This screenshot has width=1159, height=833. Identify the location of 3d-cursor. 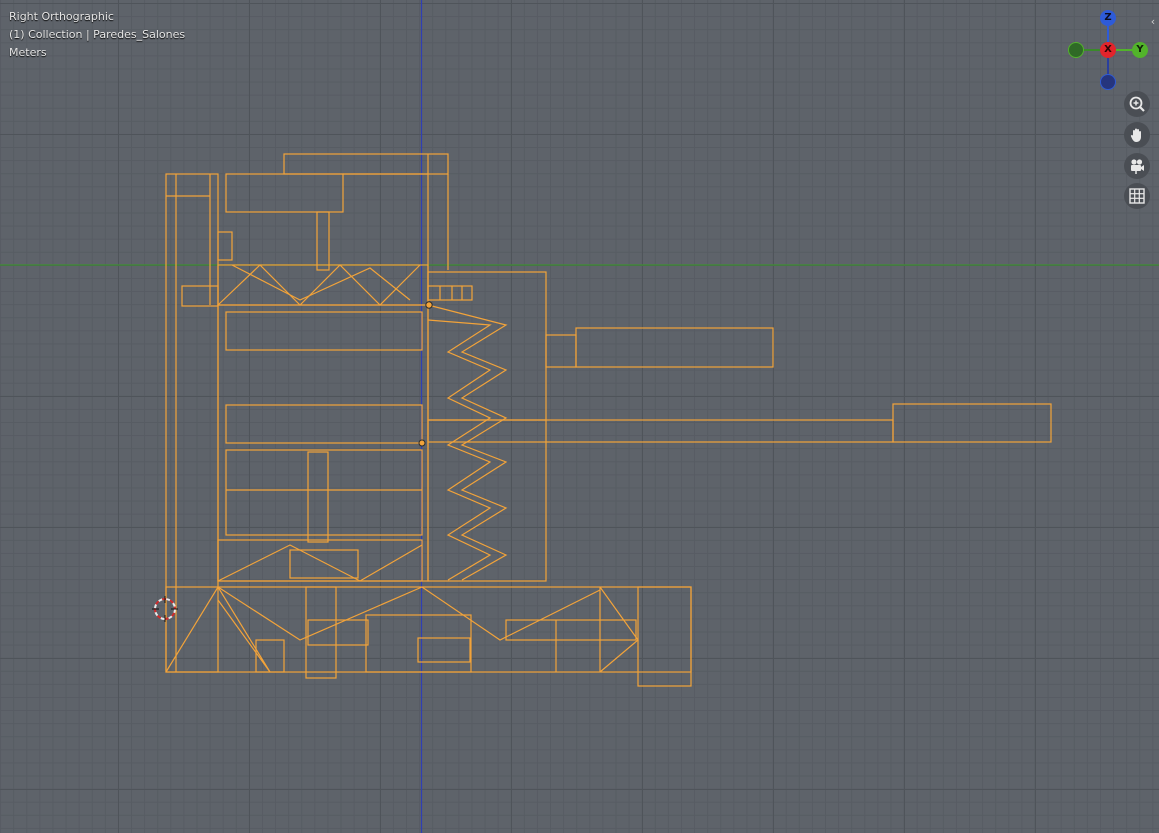
(165, 609).